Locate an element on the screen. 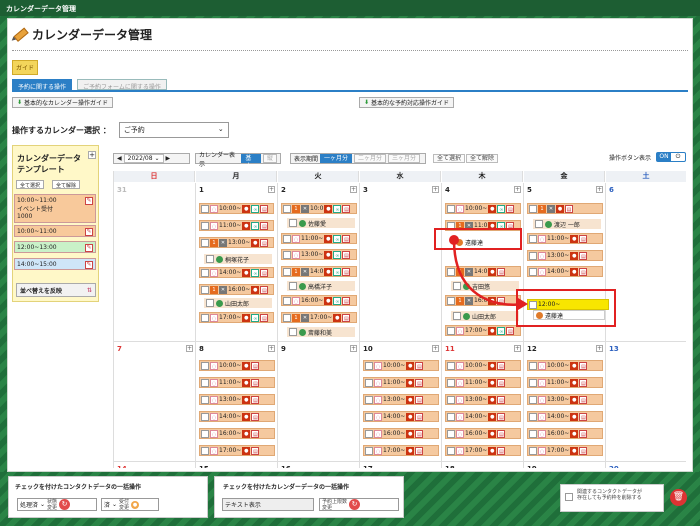 This screenshot has width=700, height=526. time-slot: ◌ 16:00~ ● ∞ ▤ is located at coordinates (319, 300).